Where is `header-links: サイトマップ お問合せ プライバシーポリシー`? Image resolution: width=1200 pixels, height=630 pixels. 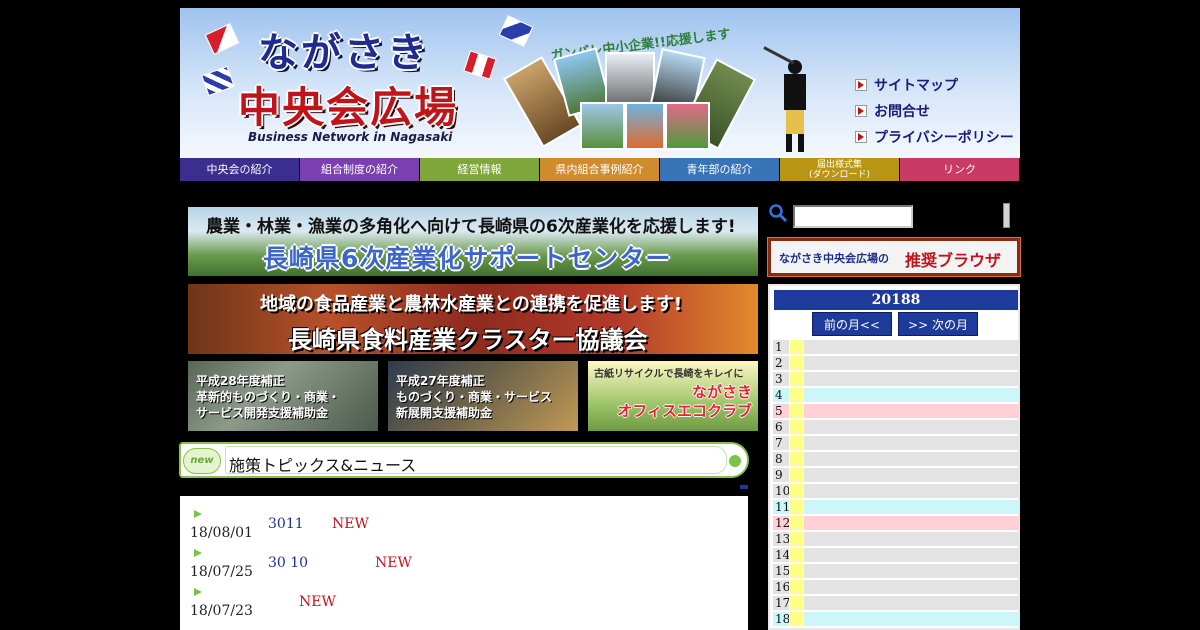 header-links: サイトマップ お問合せ プライバシーポリシー is located at coordinates (934, 111).